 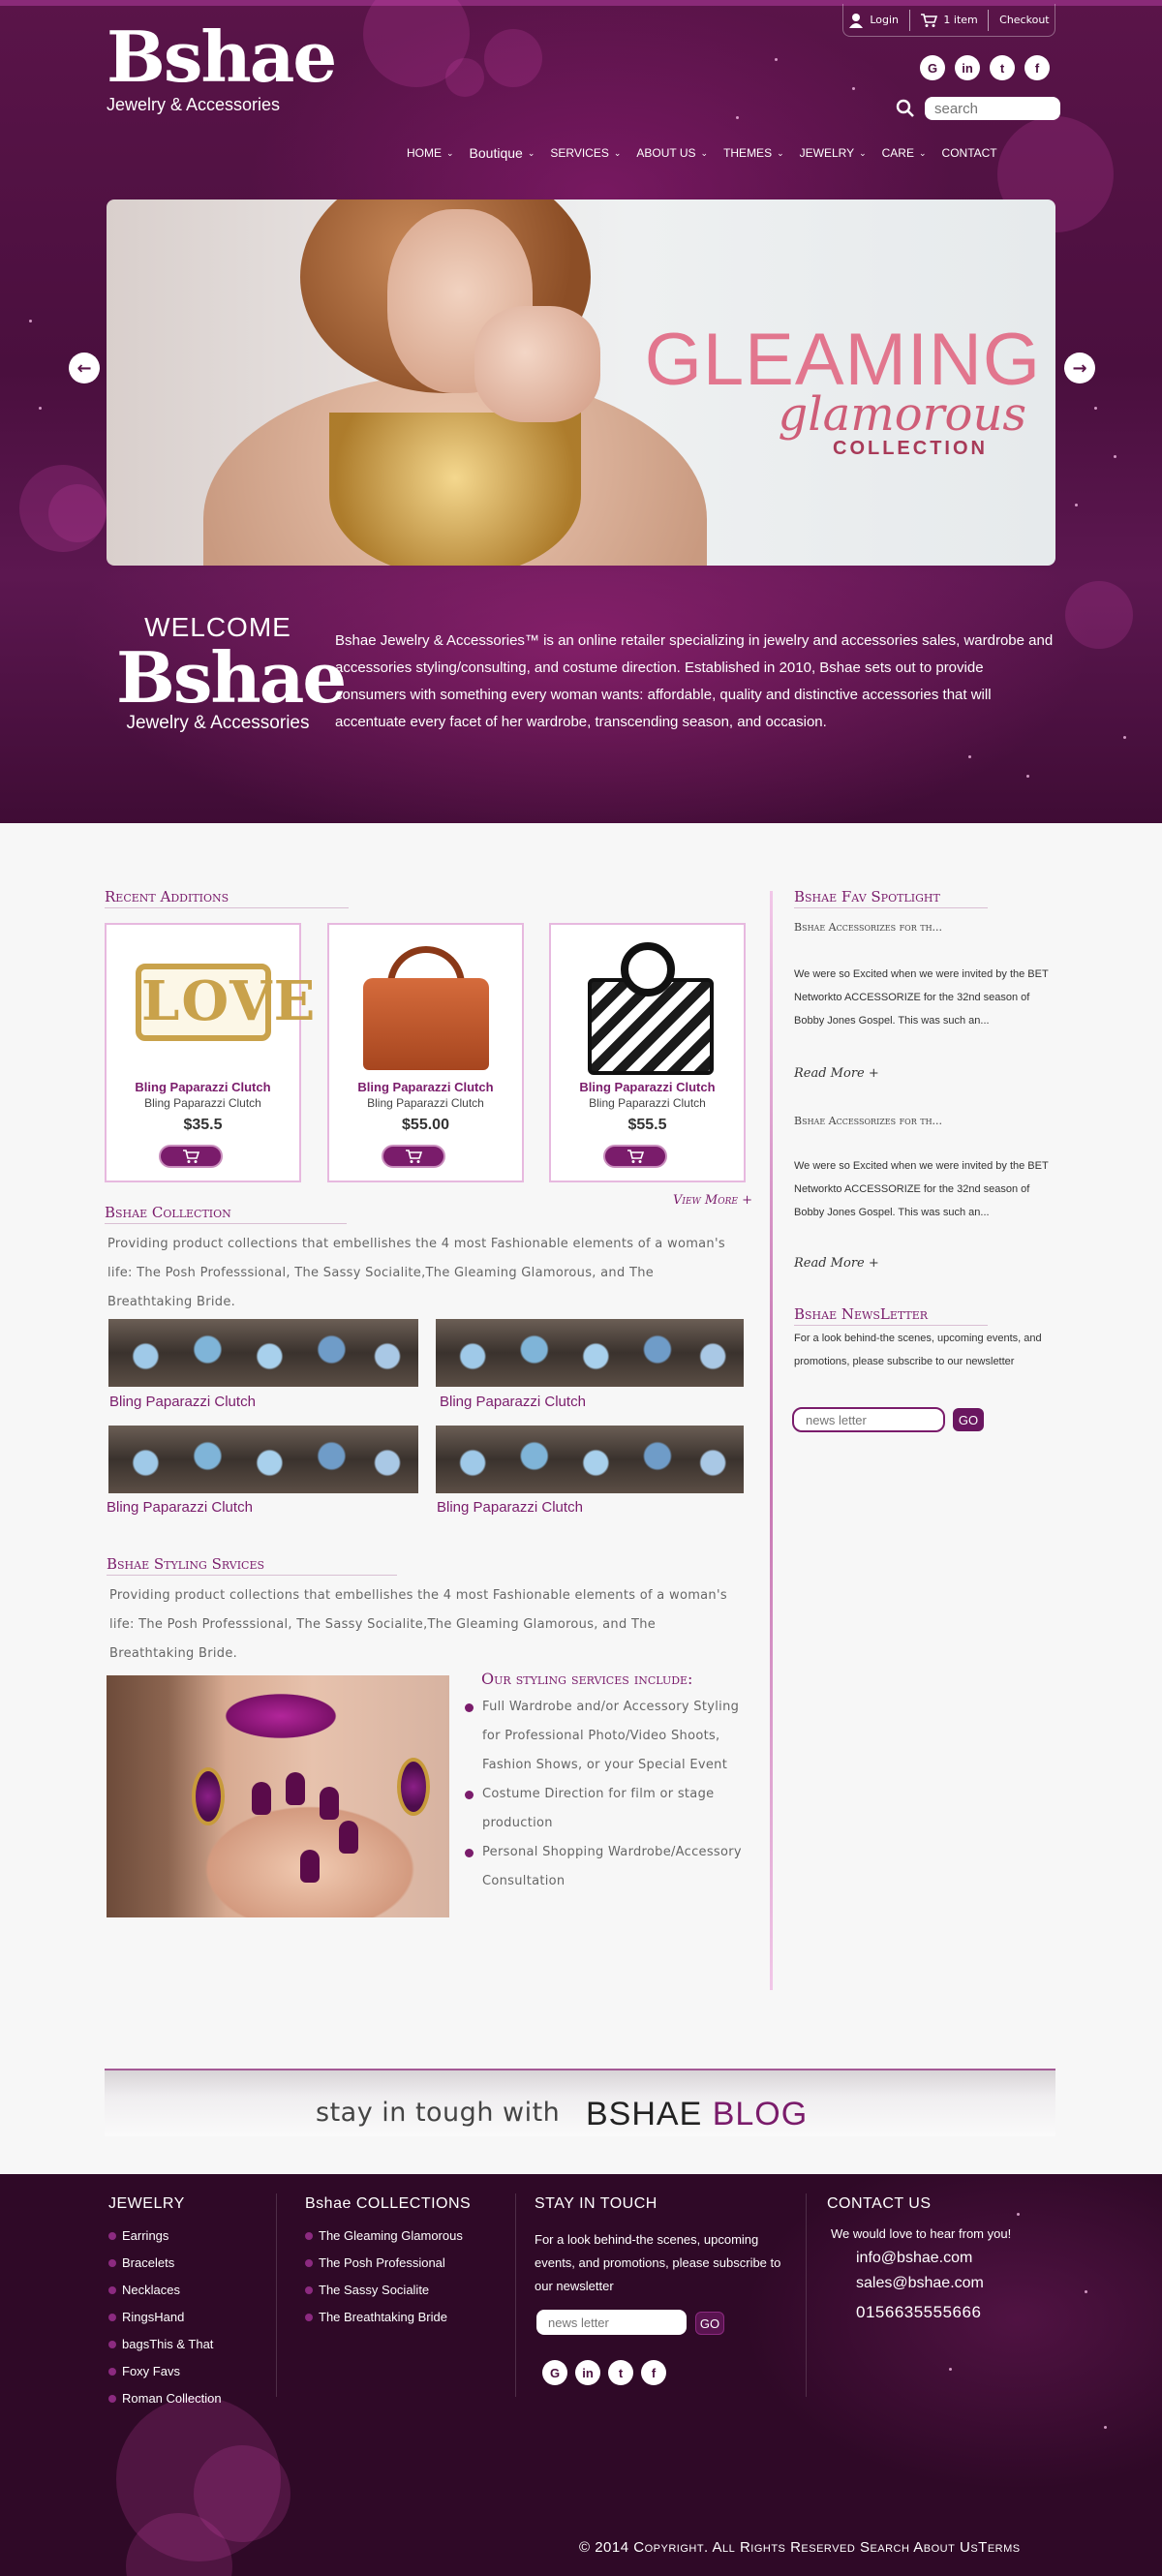 What do you see at coordinates (165, 2317) in the screenshot?
I see `footer-link: RingsHand` at bounding box center [165, 2317].